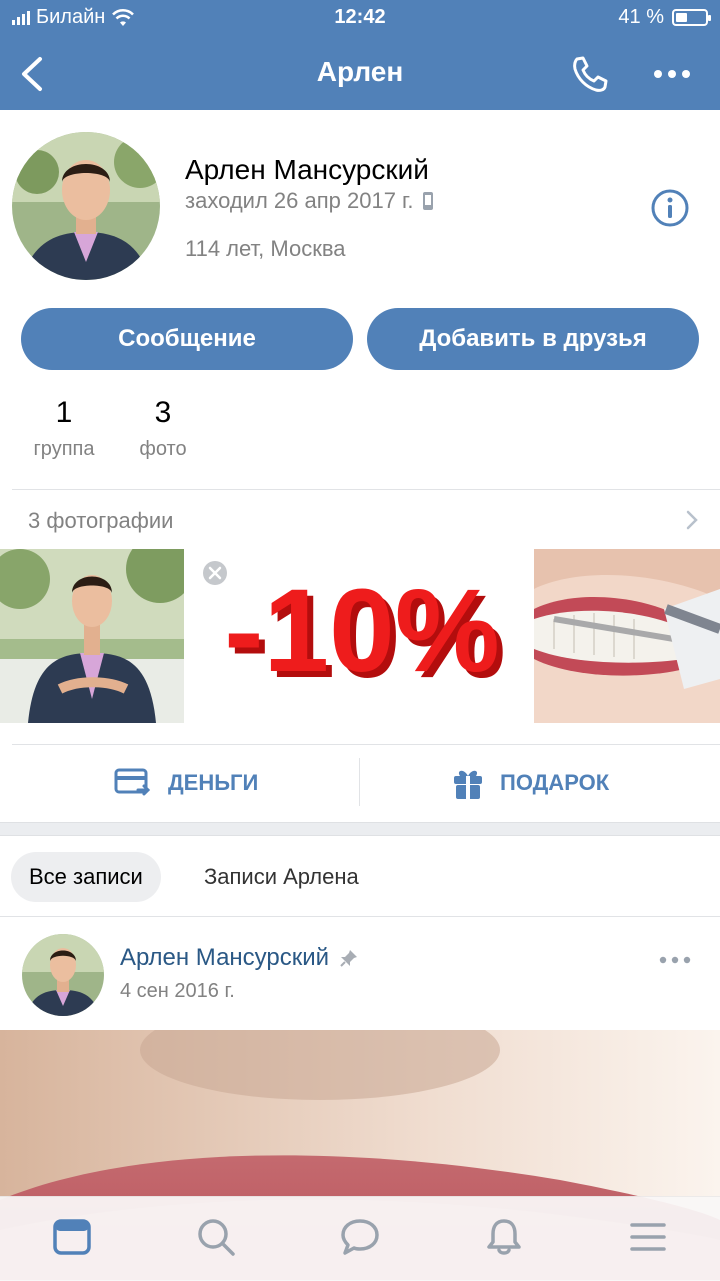 The height and width of the screenshot is (1281, 720). What do you see at coordinates (555, 782) in the screenshot?
I see `gift-label: ПОДАРОК` at bounding box center [555, 782].